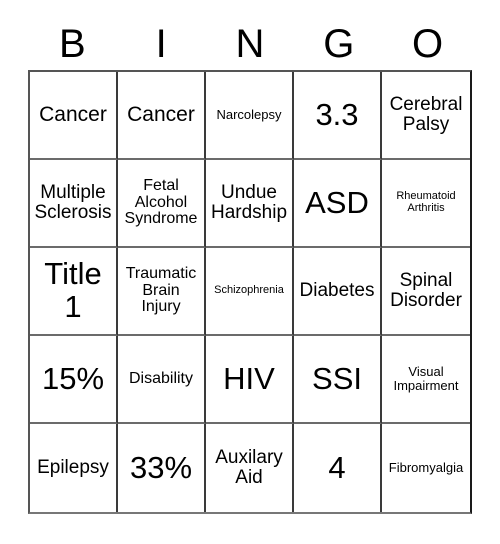 This screenshot has height=544, width=500. I want to click on bingo-cell-r2c5: Rheumatoid Arthritis, so click(426, 204).